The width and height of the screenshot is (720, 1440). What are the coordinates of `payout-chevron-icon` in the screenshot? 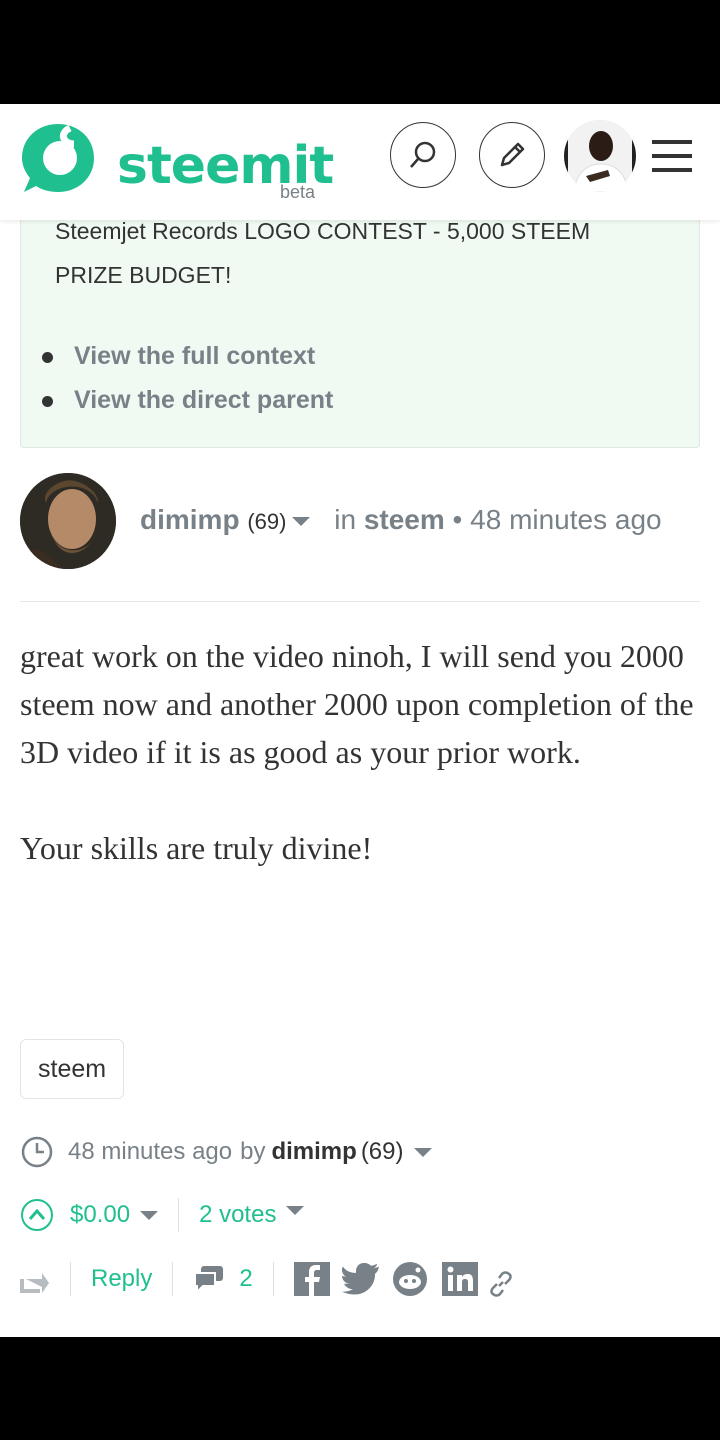 It's located at (149, 1215).